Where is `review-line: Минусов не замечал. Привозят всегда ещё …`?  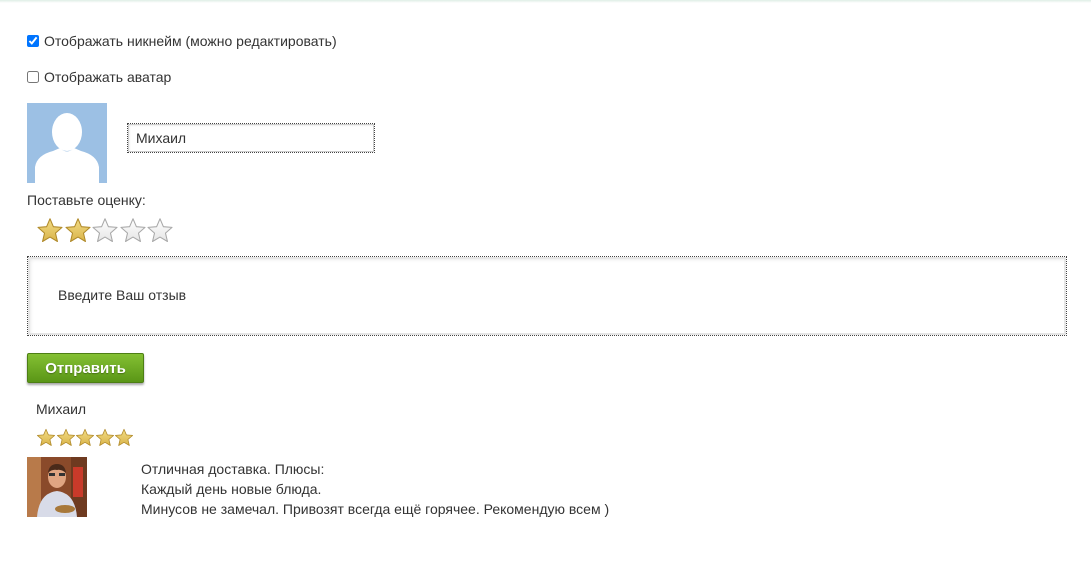 review-line: Минусов не замечал. Привозят всегда ещё … is located at coordinates (375, 509).